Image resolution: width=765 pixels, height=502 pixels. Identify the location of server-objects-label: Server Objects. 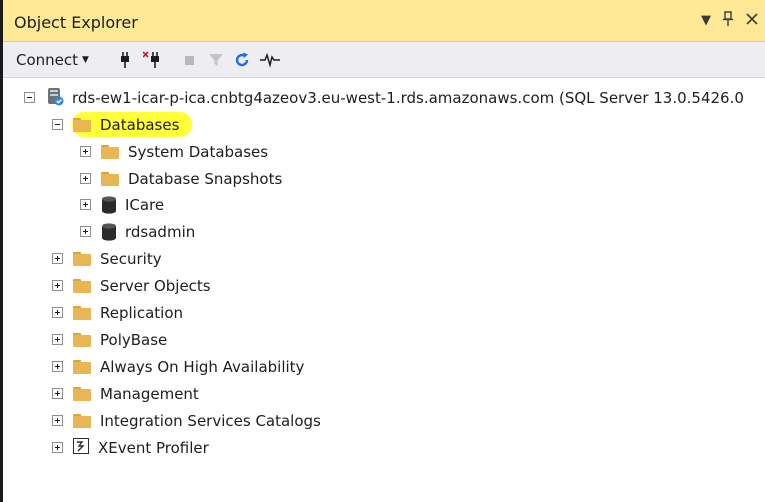
(155, 285).